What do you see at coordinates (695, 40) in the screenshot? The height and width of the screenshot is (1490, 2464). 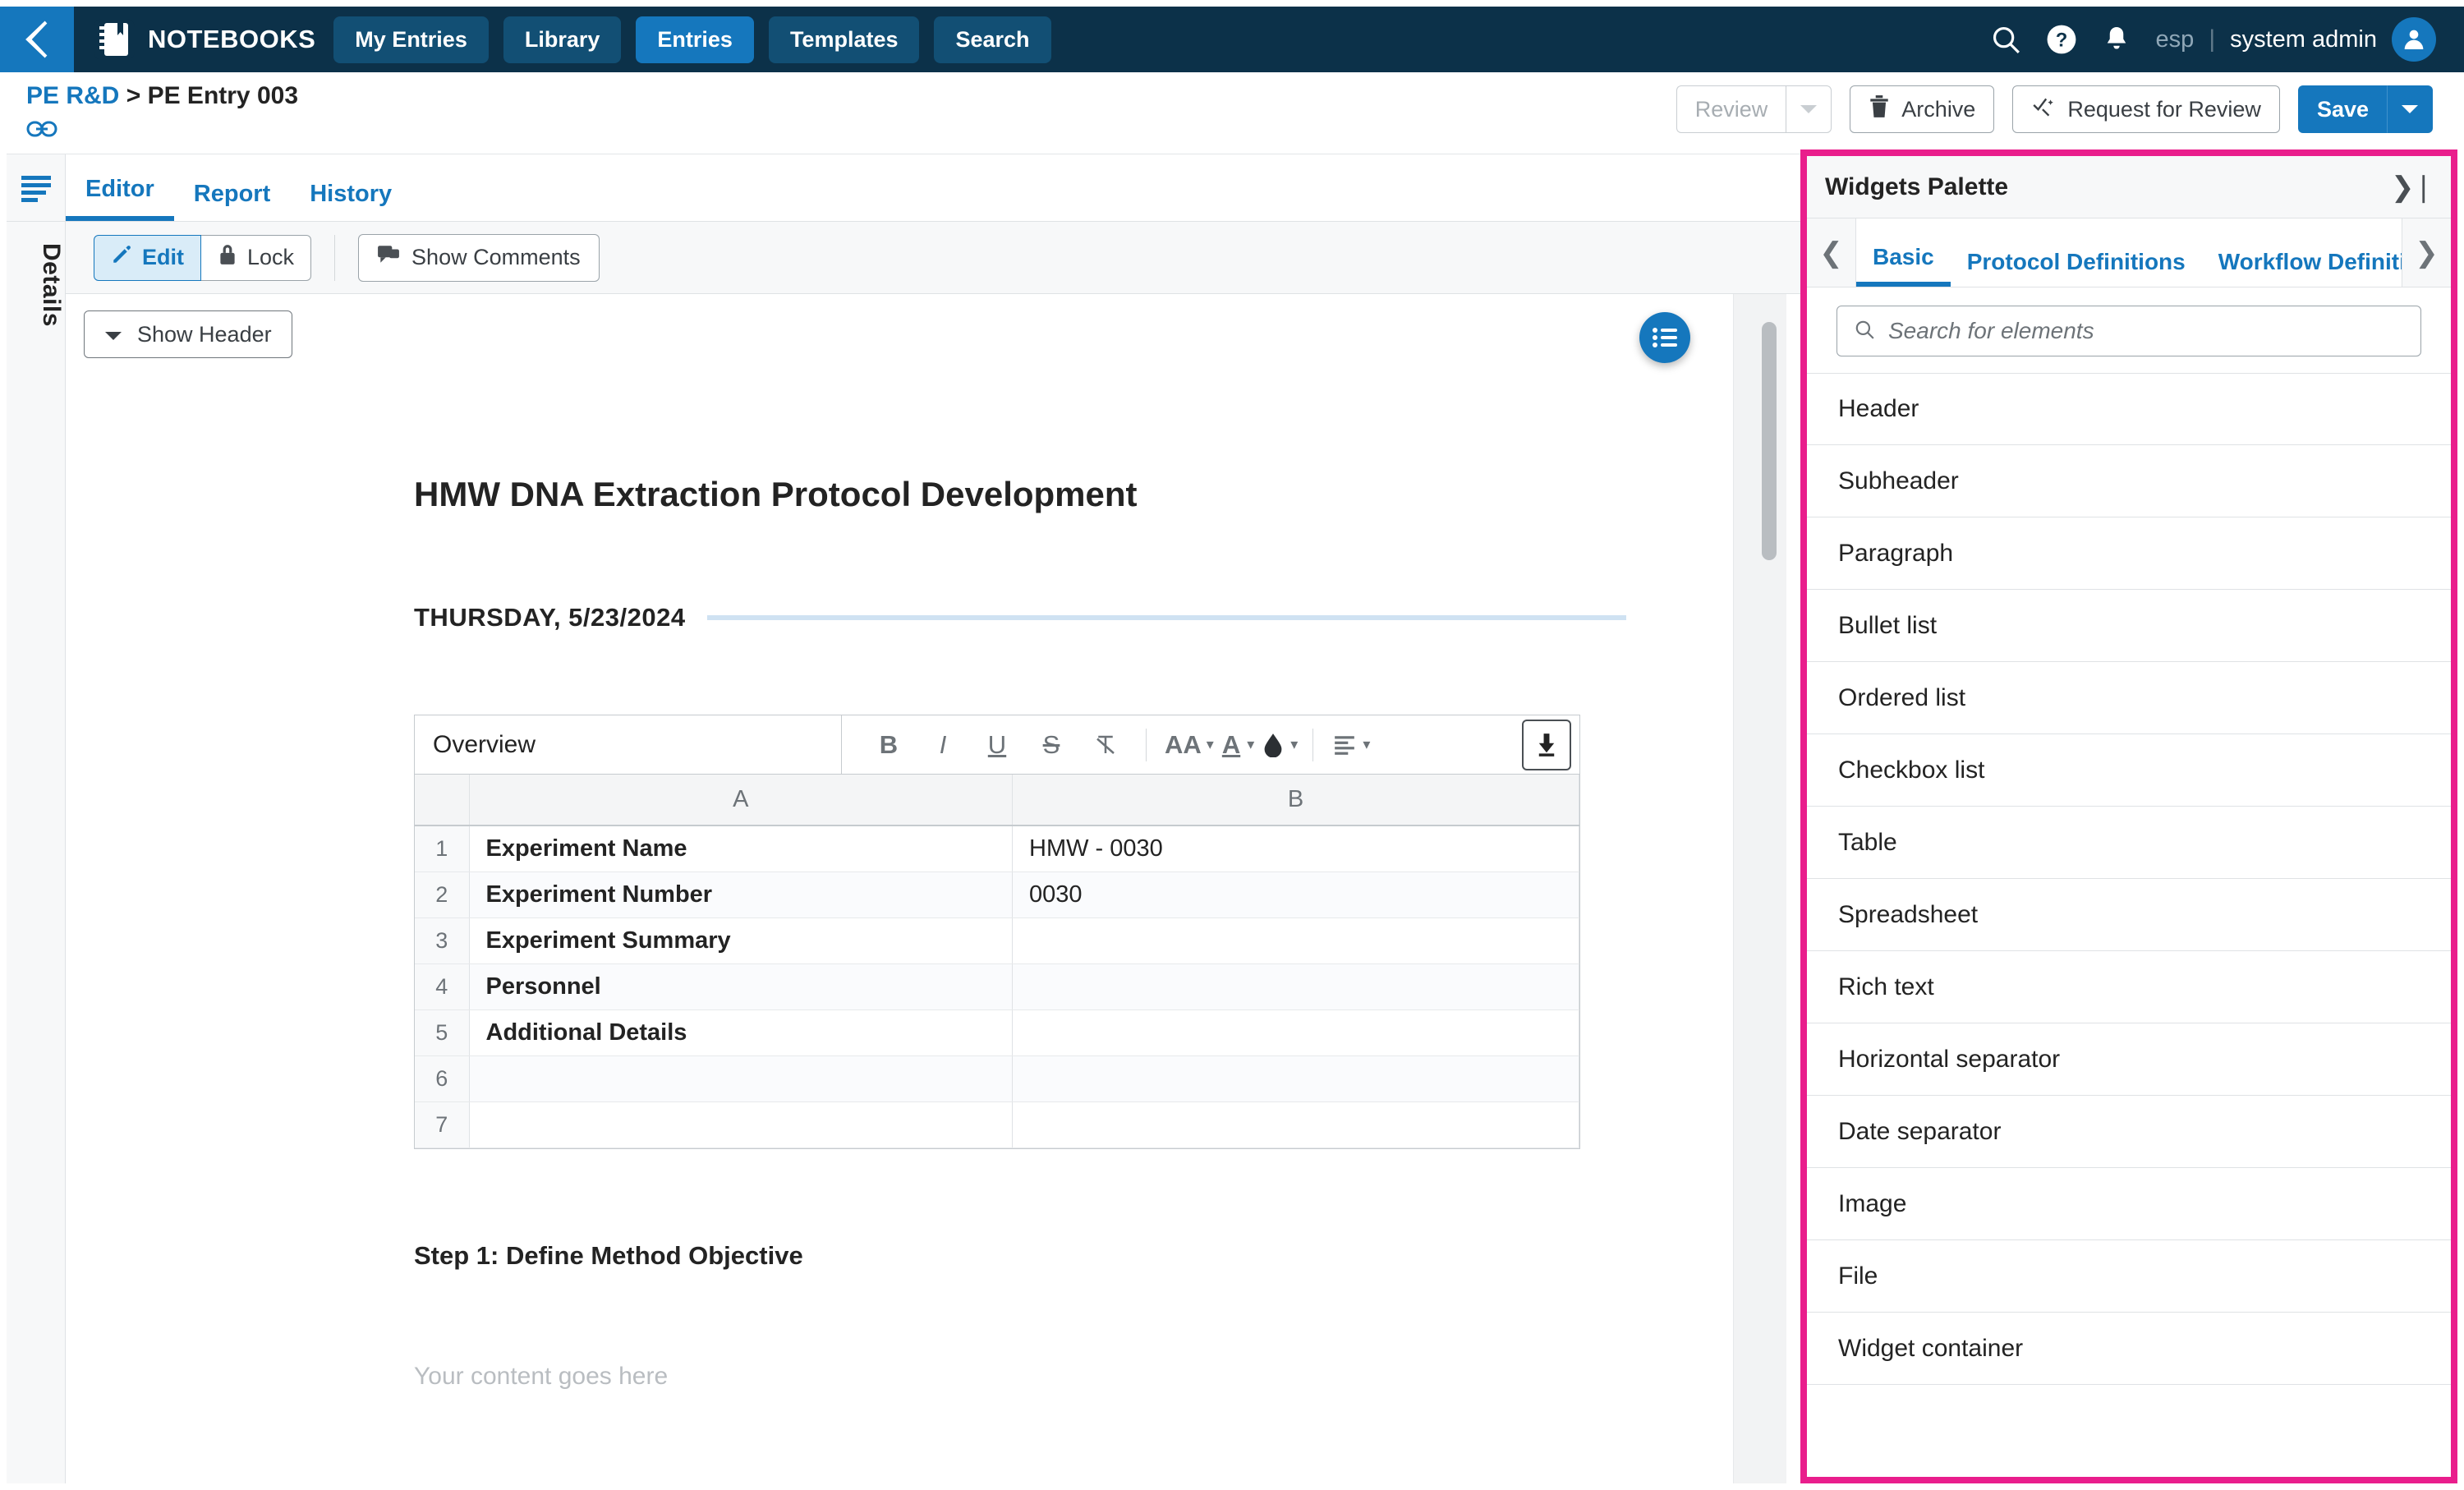 I see `nav-tab-entries: Entries` at bounding box center [695, 40].